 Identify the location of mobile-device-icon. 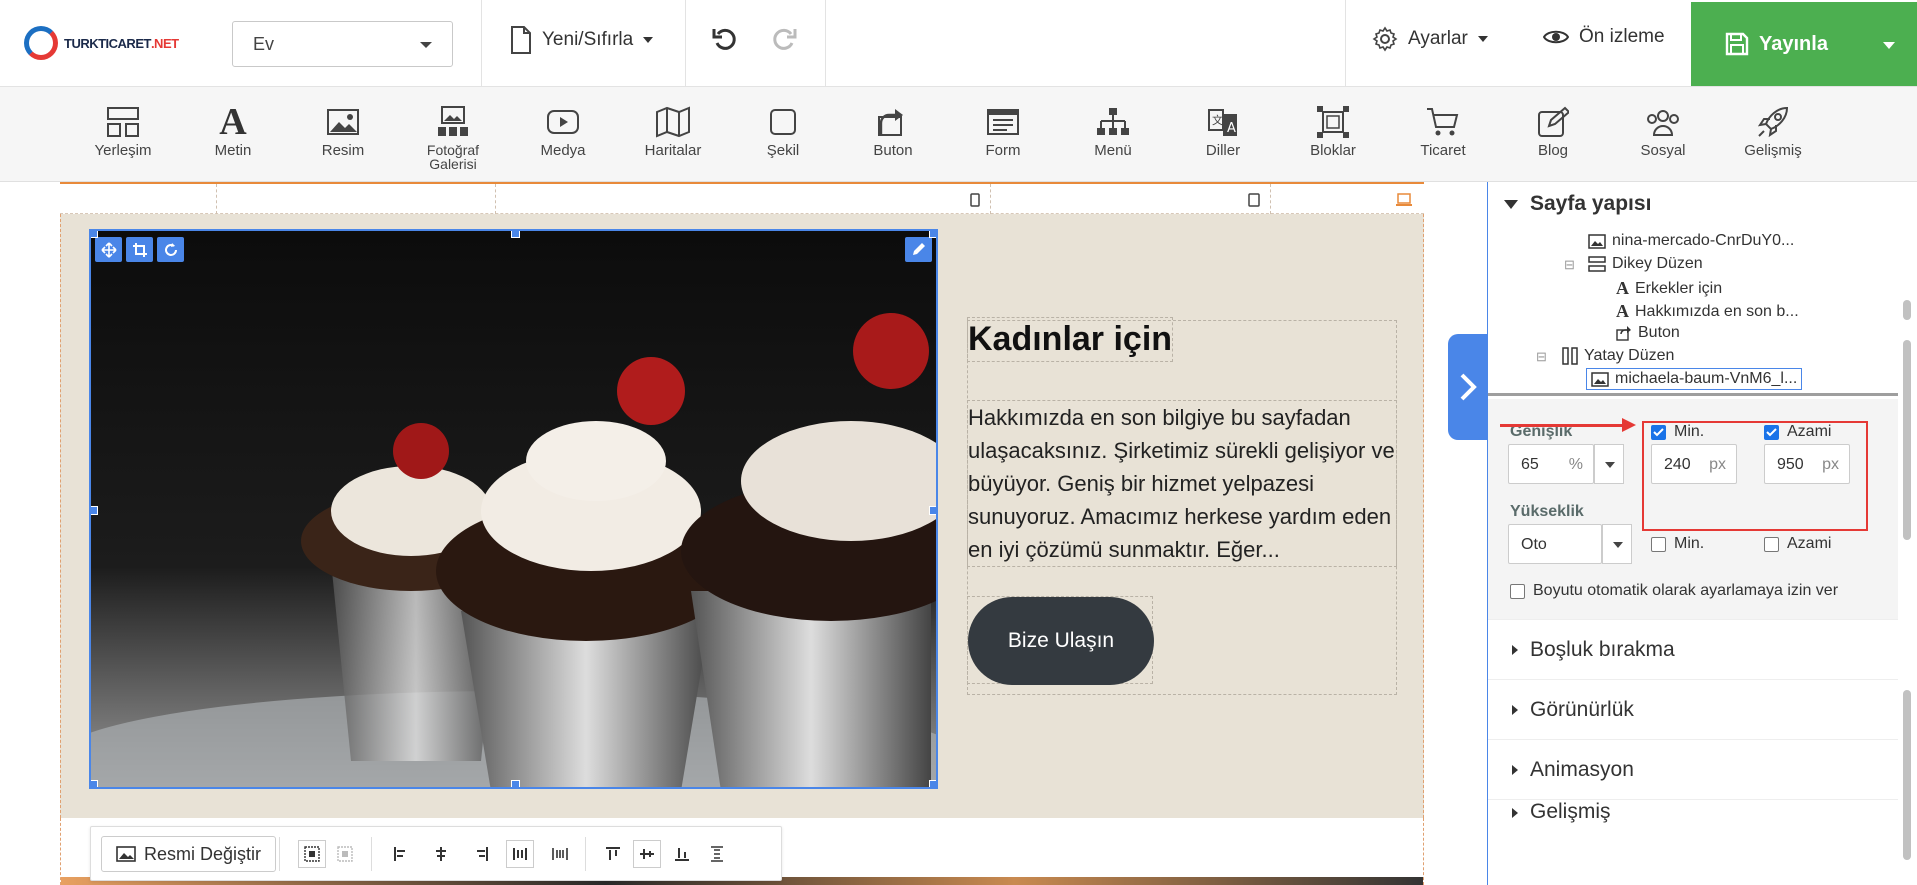
(975, 200).